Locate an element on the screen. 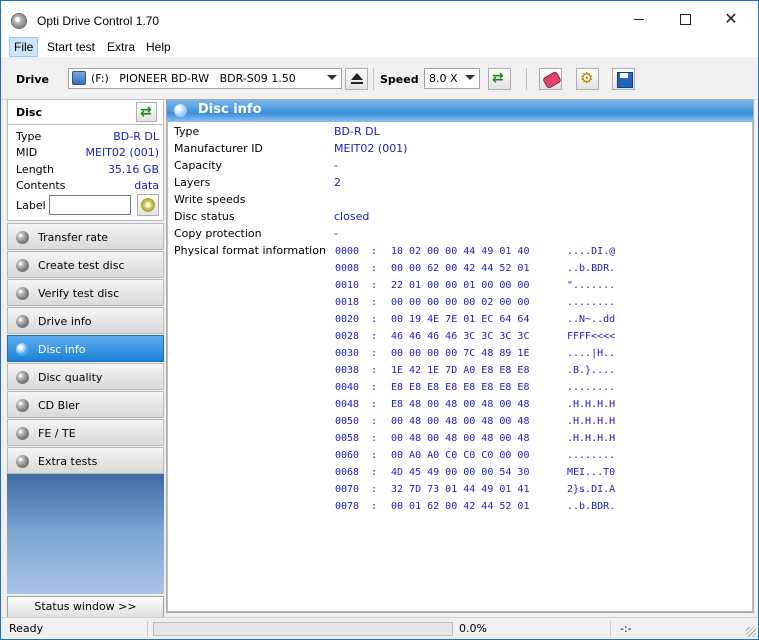 The height and width of the screenshot is (640, 759). nav-verify-test-disc: Verify test disc is located at coordinates (85, 292).